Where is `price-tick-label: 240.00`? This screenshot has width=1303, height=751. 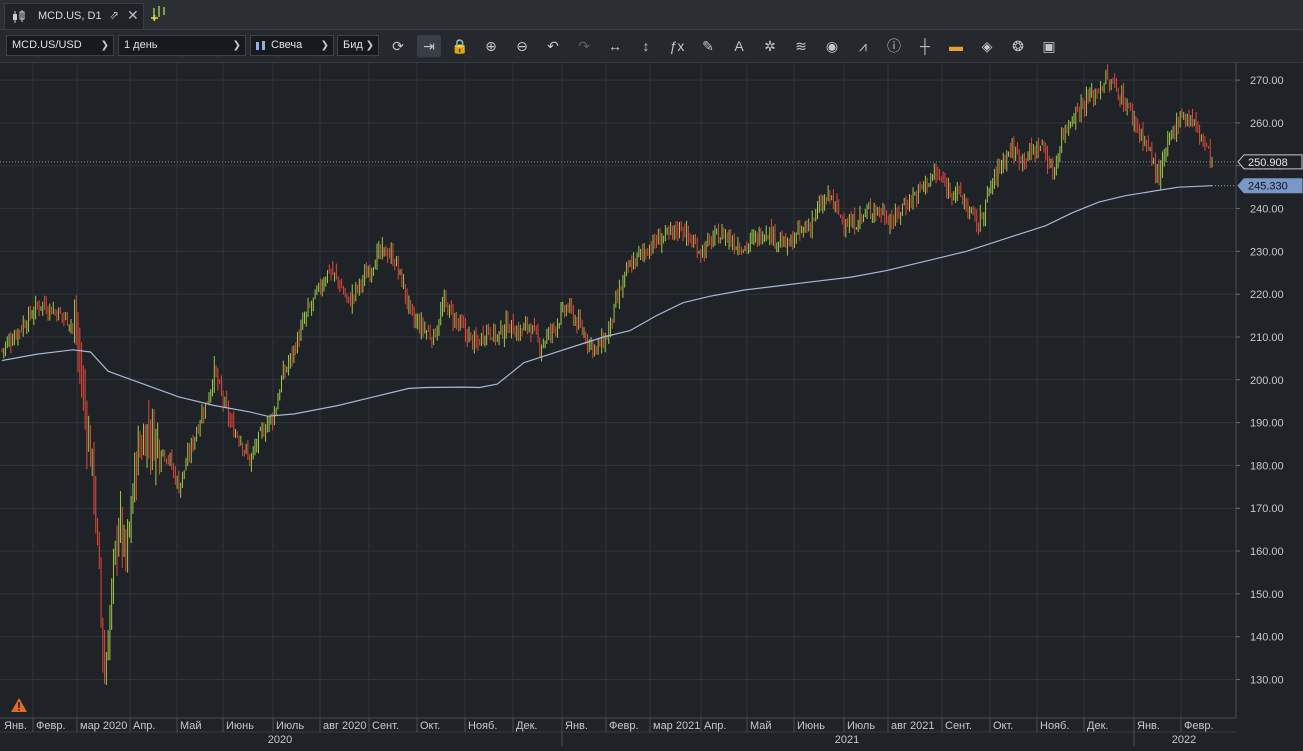
price-tick-label: 240.00 is located at coordinates (1267, 210).